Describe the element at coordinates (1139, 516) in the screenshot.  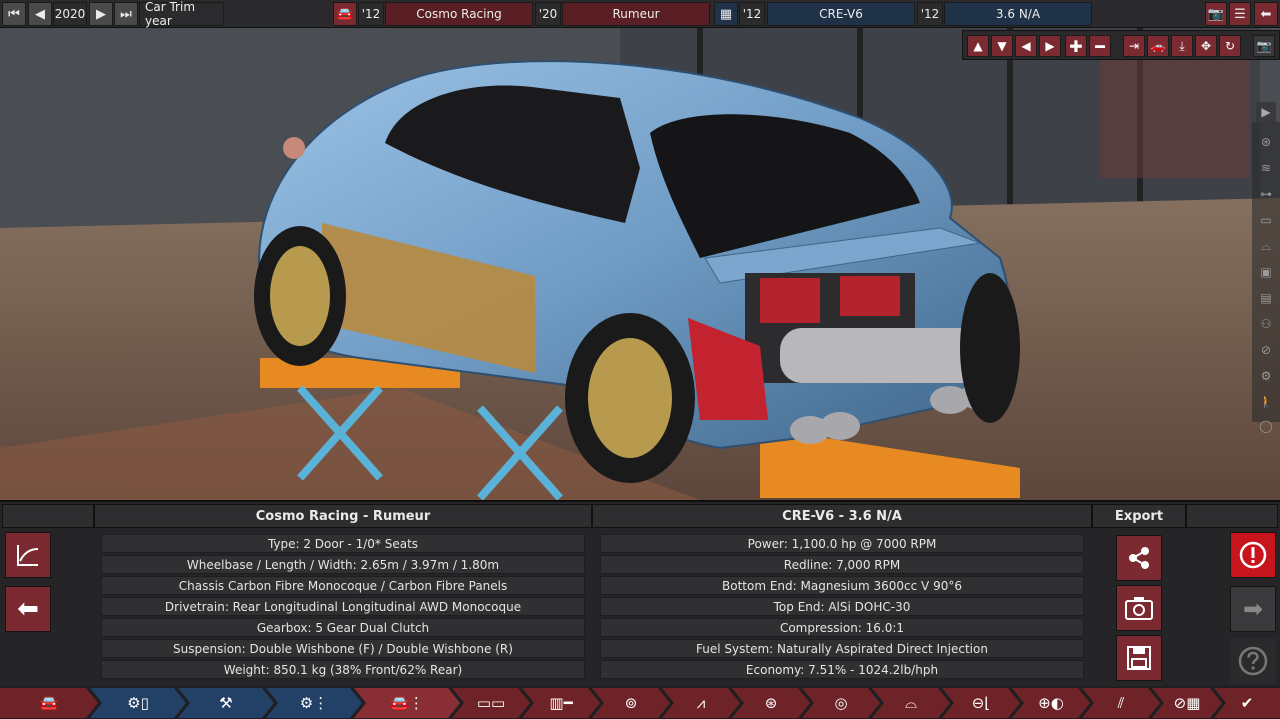
I see `export-title: Export` at that location.